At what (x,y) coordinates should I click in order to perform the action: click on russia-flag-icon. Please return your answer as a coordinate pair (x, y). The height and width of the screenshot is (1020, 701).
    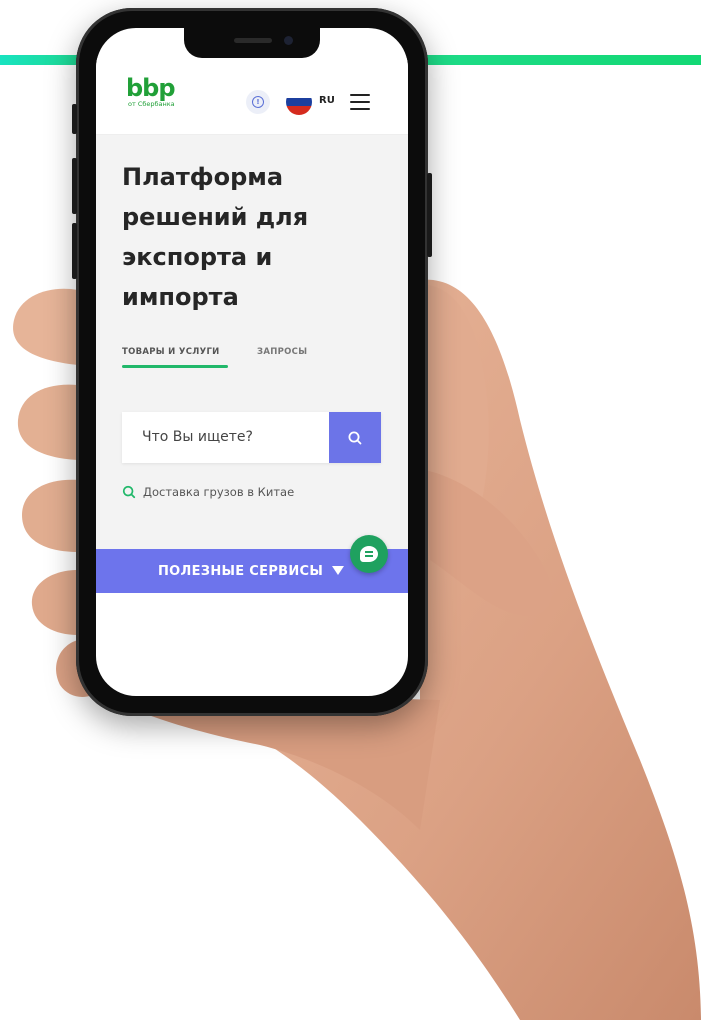
    Looking at the image, I should click on (299, 102).